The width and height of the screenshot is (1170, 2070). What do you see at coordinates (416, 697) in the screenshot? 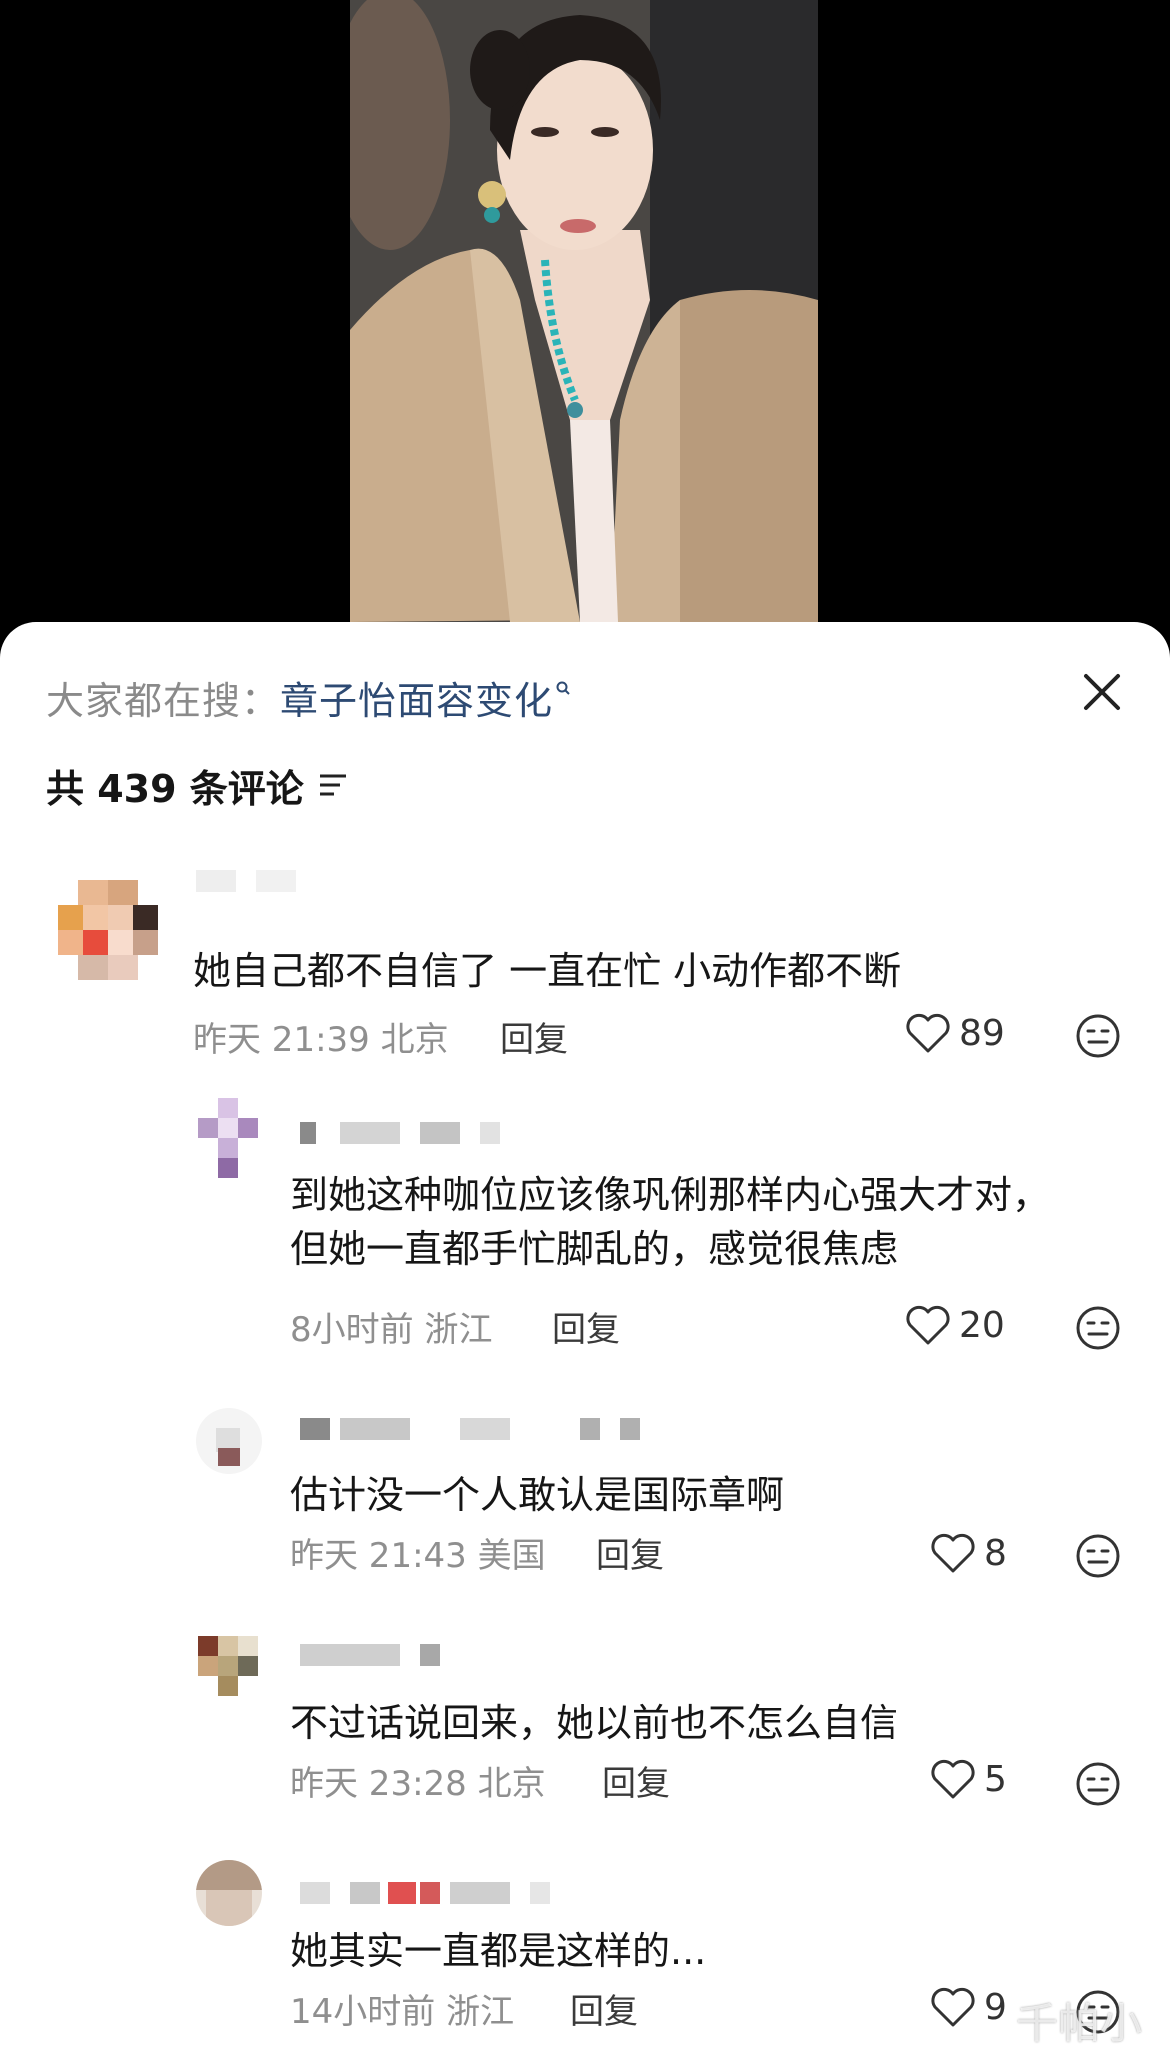
I see `search-term-link: 章子怡面容变化` at bounding box center [416, 697].